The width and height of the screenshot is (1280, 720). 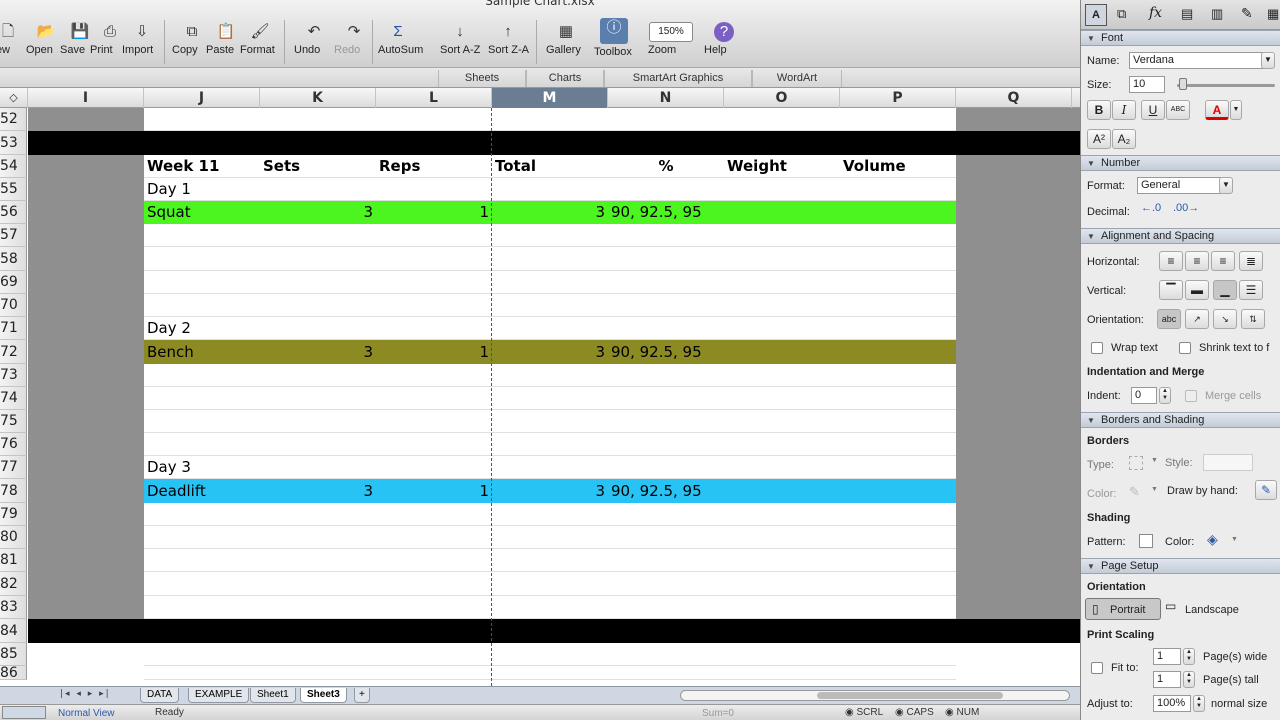 I want to click on align-distributed-icon: ☰, so click(x=1251, y=290).